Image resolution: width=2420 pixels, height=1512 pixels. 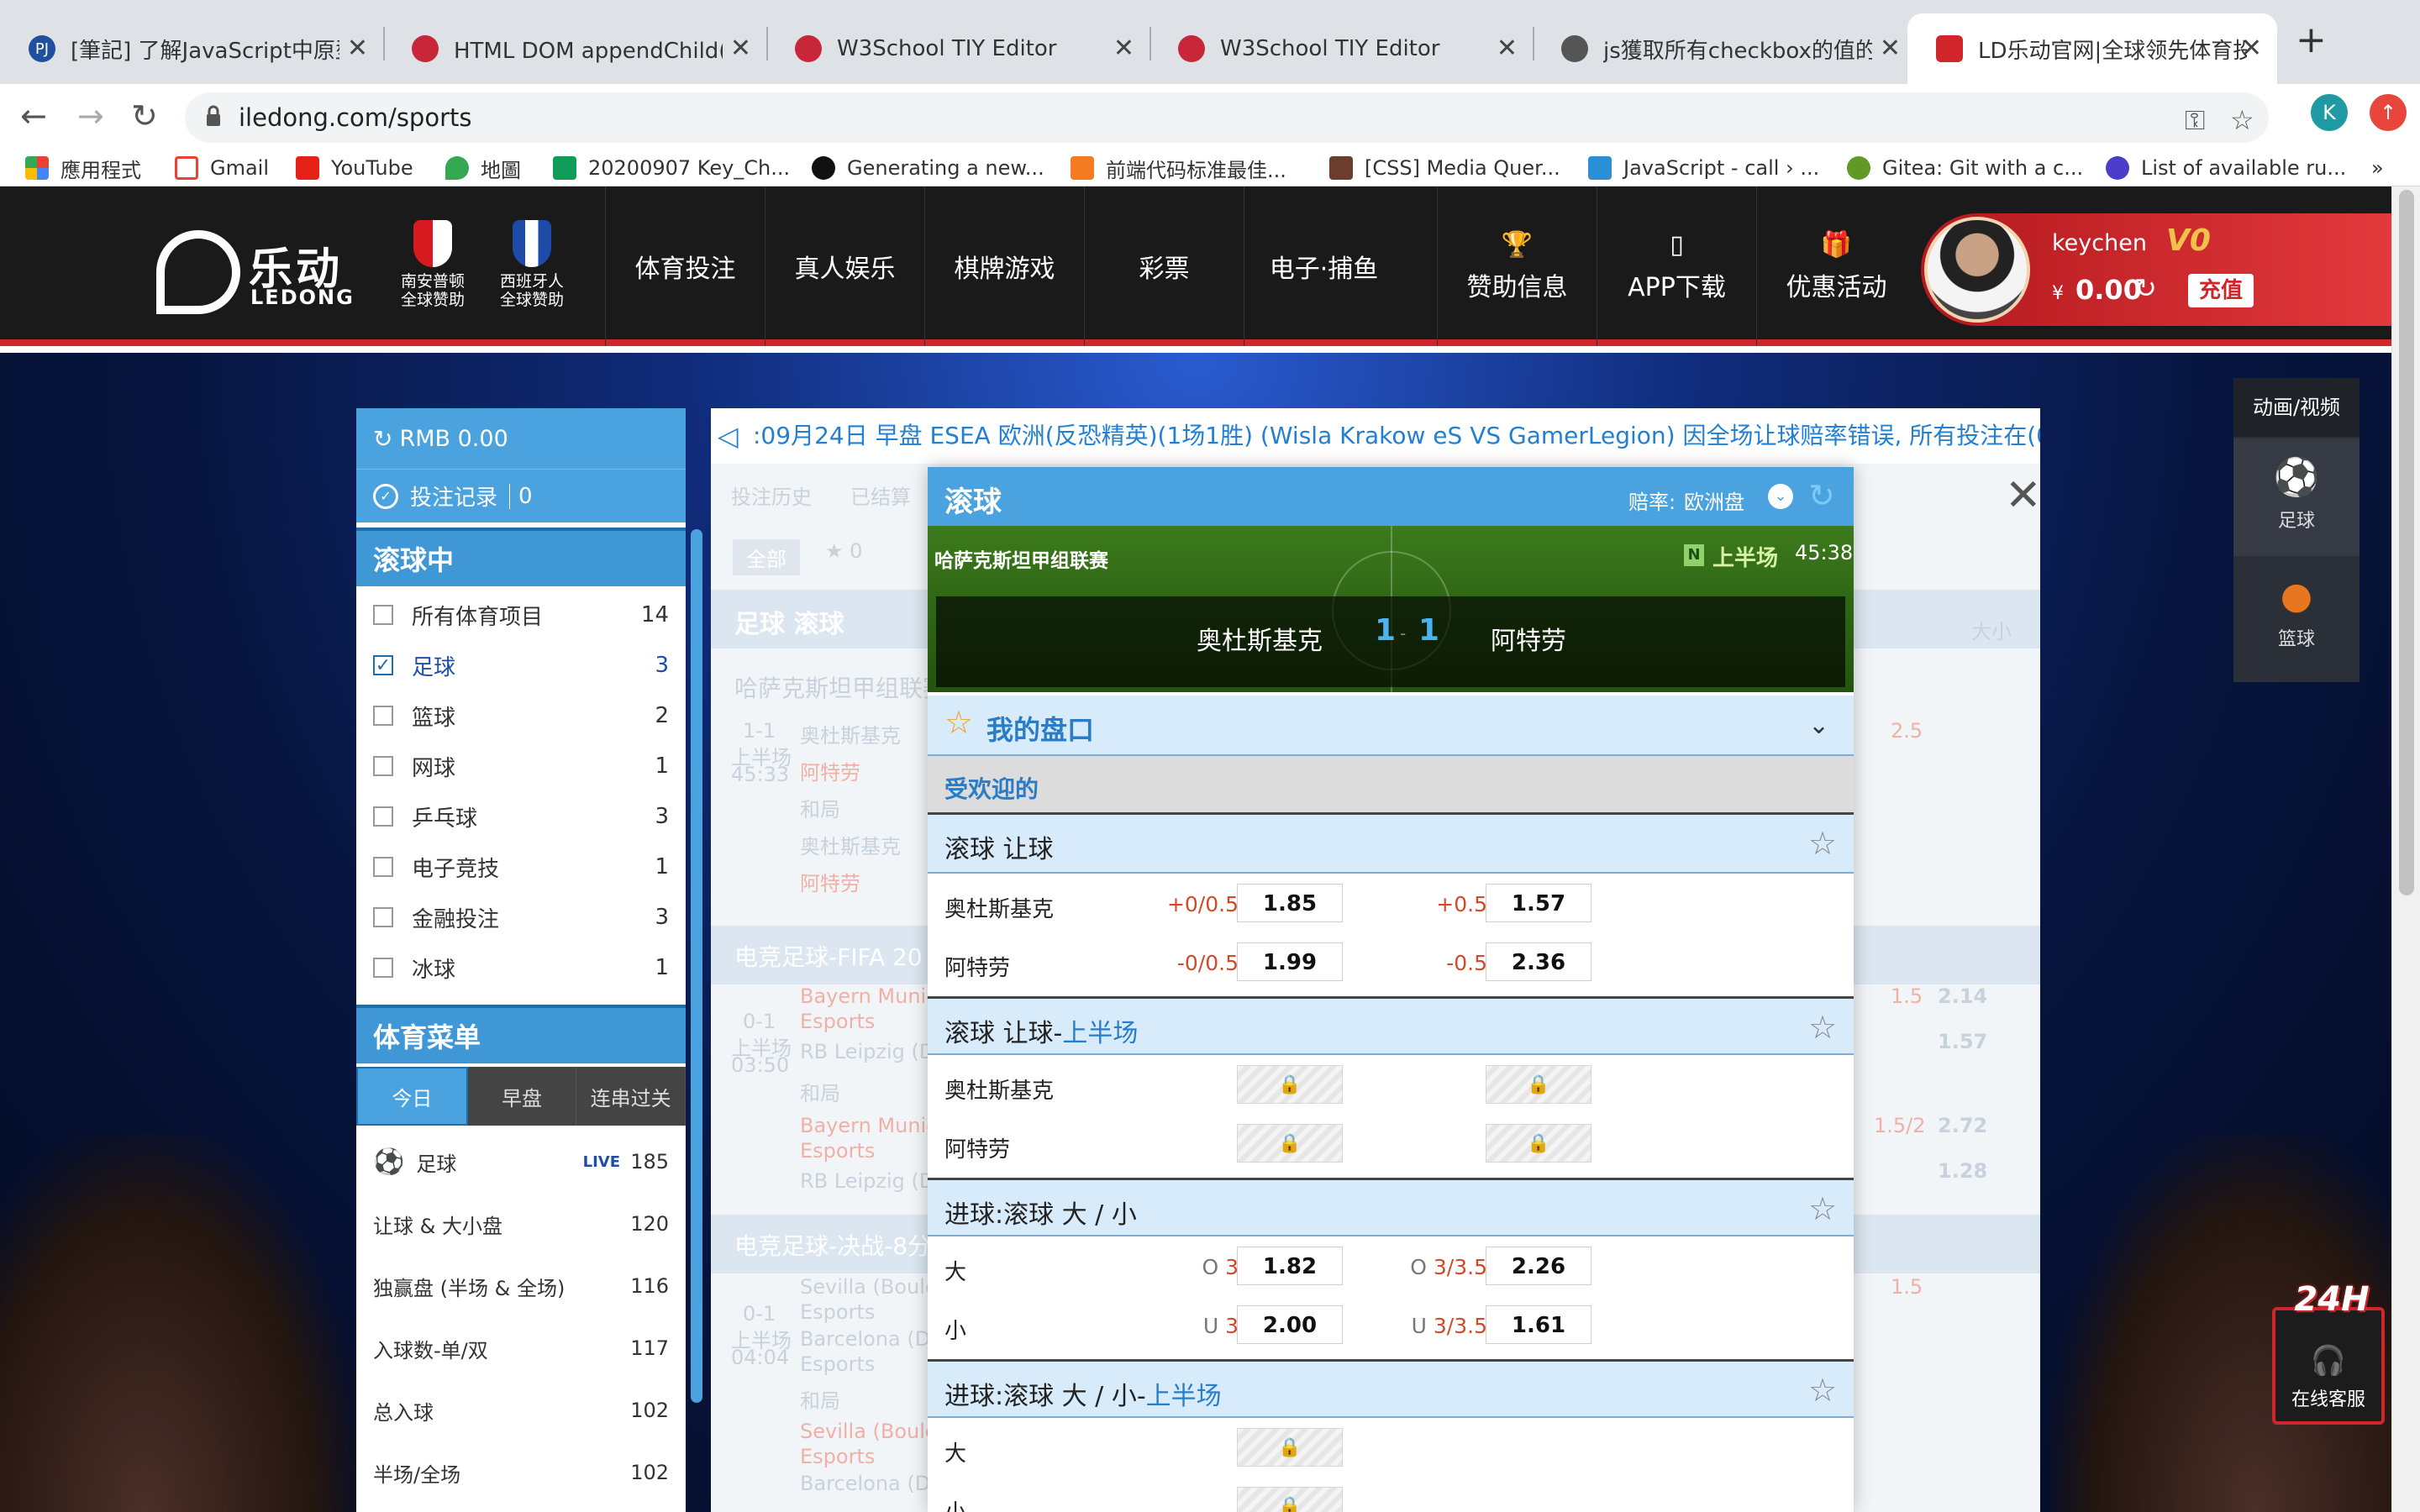 I want to click on checkbox-checked: ✓, so click(x=383, y=665).